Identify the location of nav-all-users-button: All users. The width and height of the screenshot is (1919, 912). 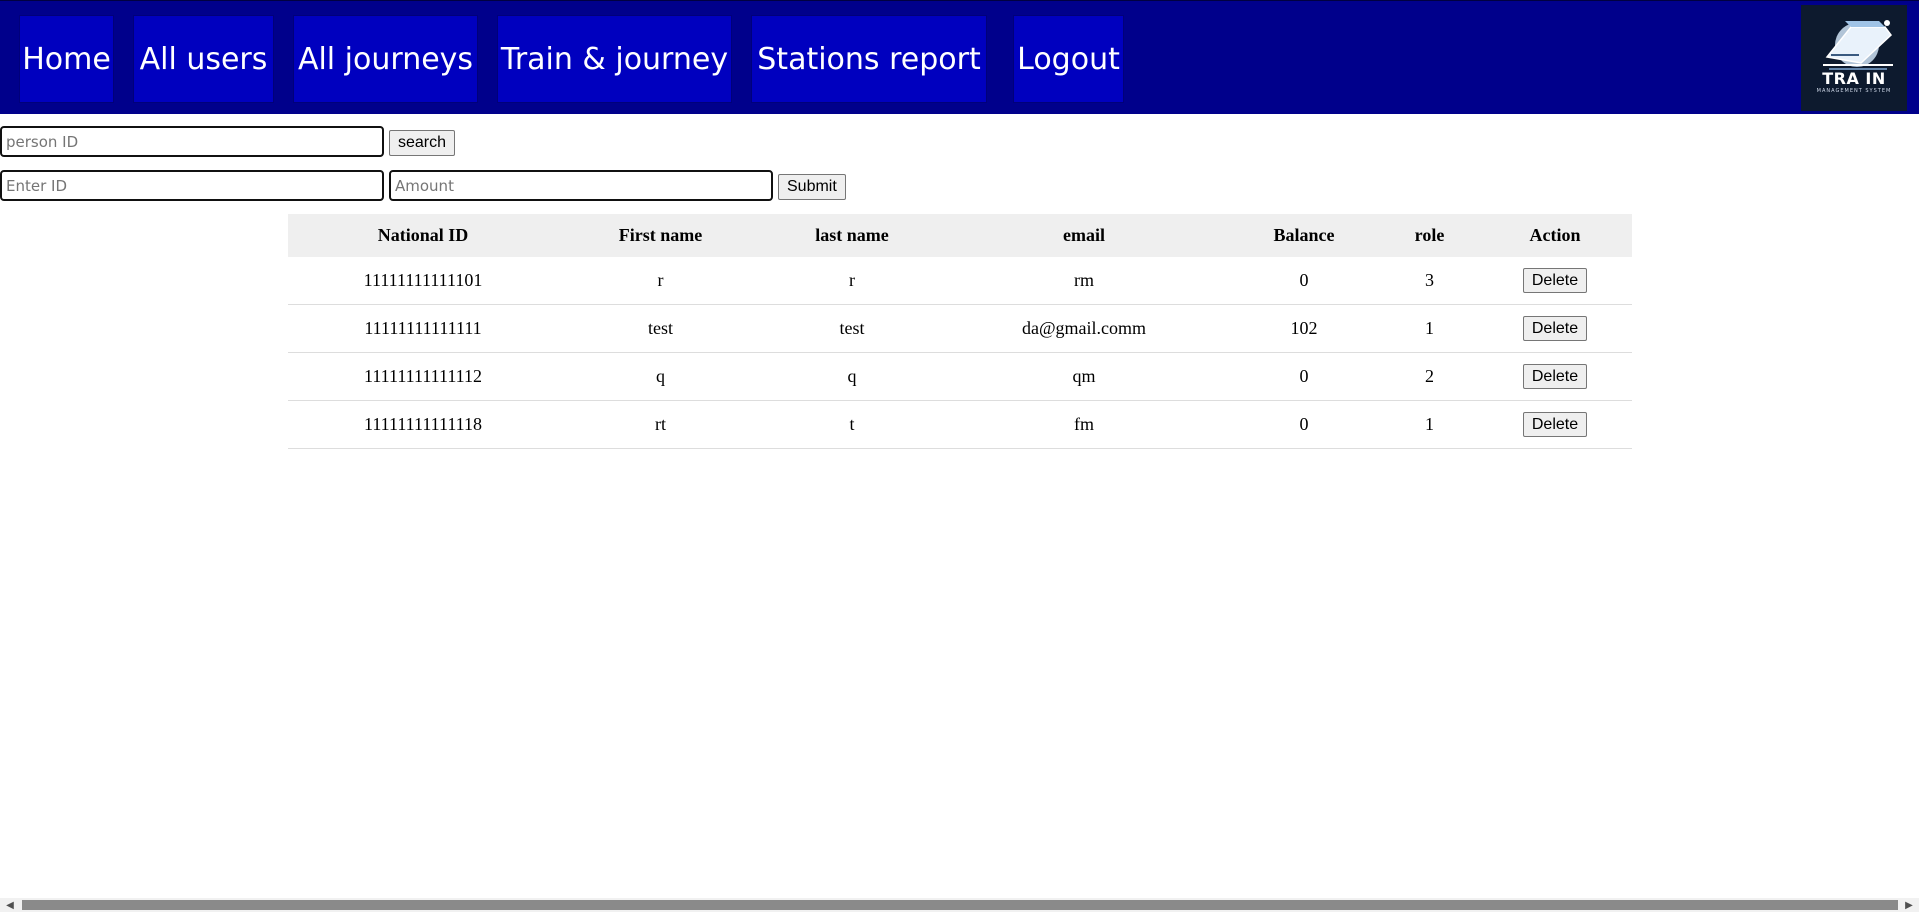
(203, 59).